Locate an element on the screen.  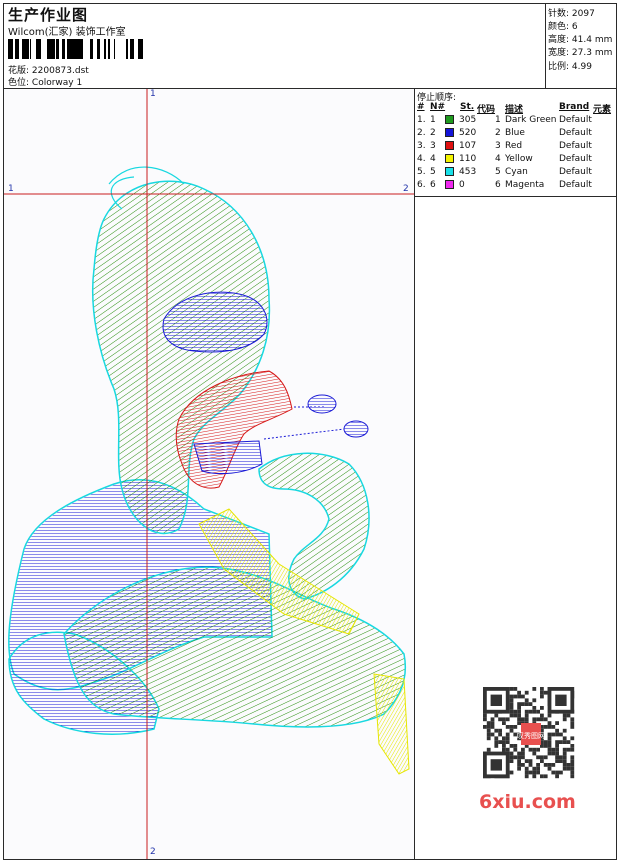
row-code: 4 is located at coordinates (498, 159).